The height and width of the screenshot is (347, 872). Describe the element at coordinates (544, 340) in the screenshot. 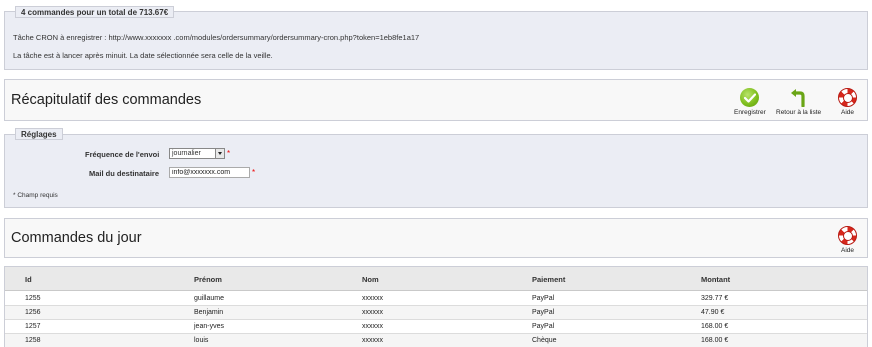

I see `cell-payment: Chèque` at that location.